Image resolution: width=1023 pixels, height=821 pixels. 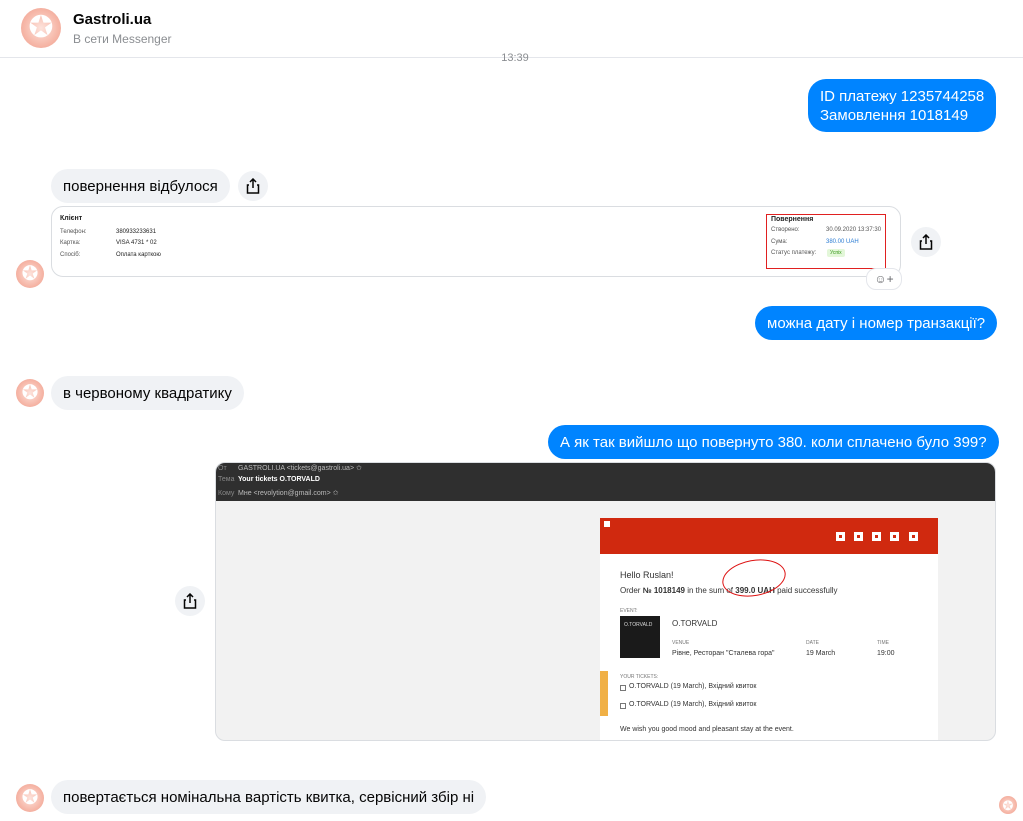 What do you see at coordinates (511, 29) in the screenshot?
I see `conversation-header: ✪ Gastroli.ua В сети Messenger` at bounding box center [511, 29].